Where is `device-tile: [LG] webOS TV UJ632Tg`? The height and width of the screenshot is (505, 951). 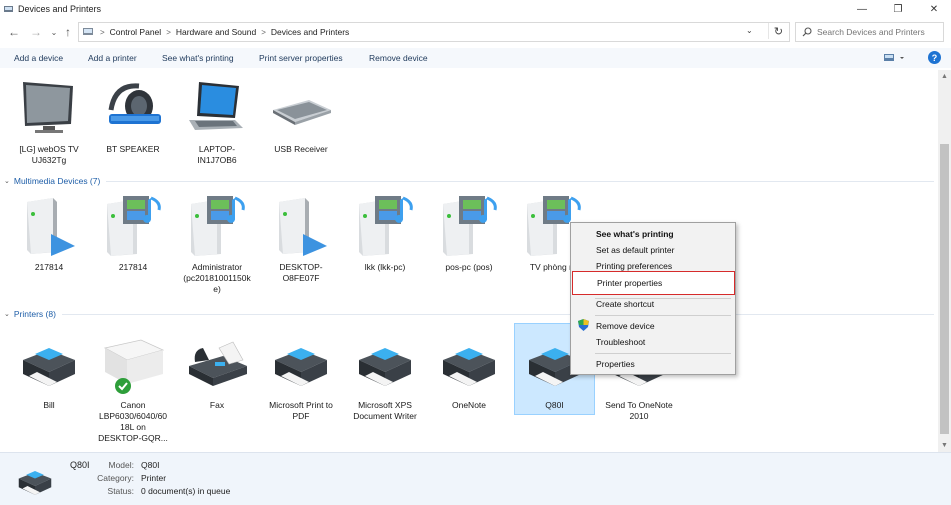
device-tile: [LG] webOS TV UJ632Tg is located at coordinates (49, 121).